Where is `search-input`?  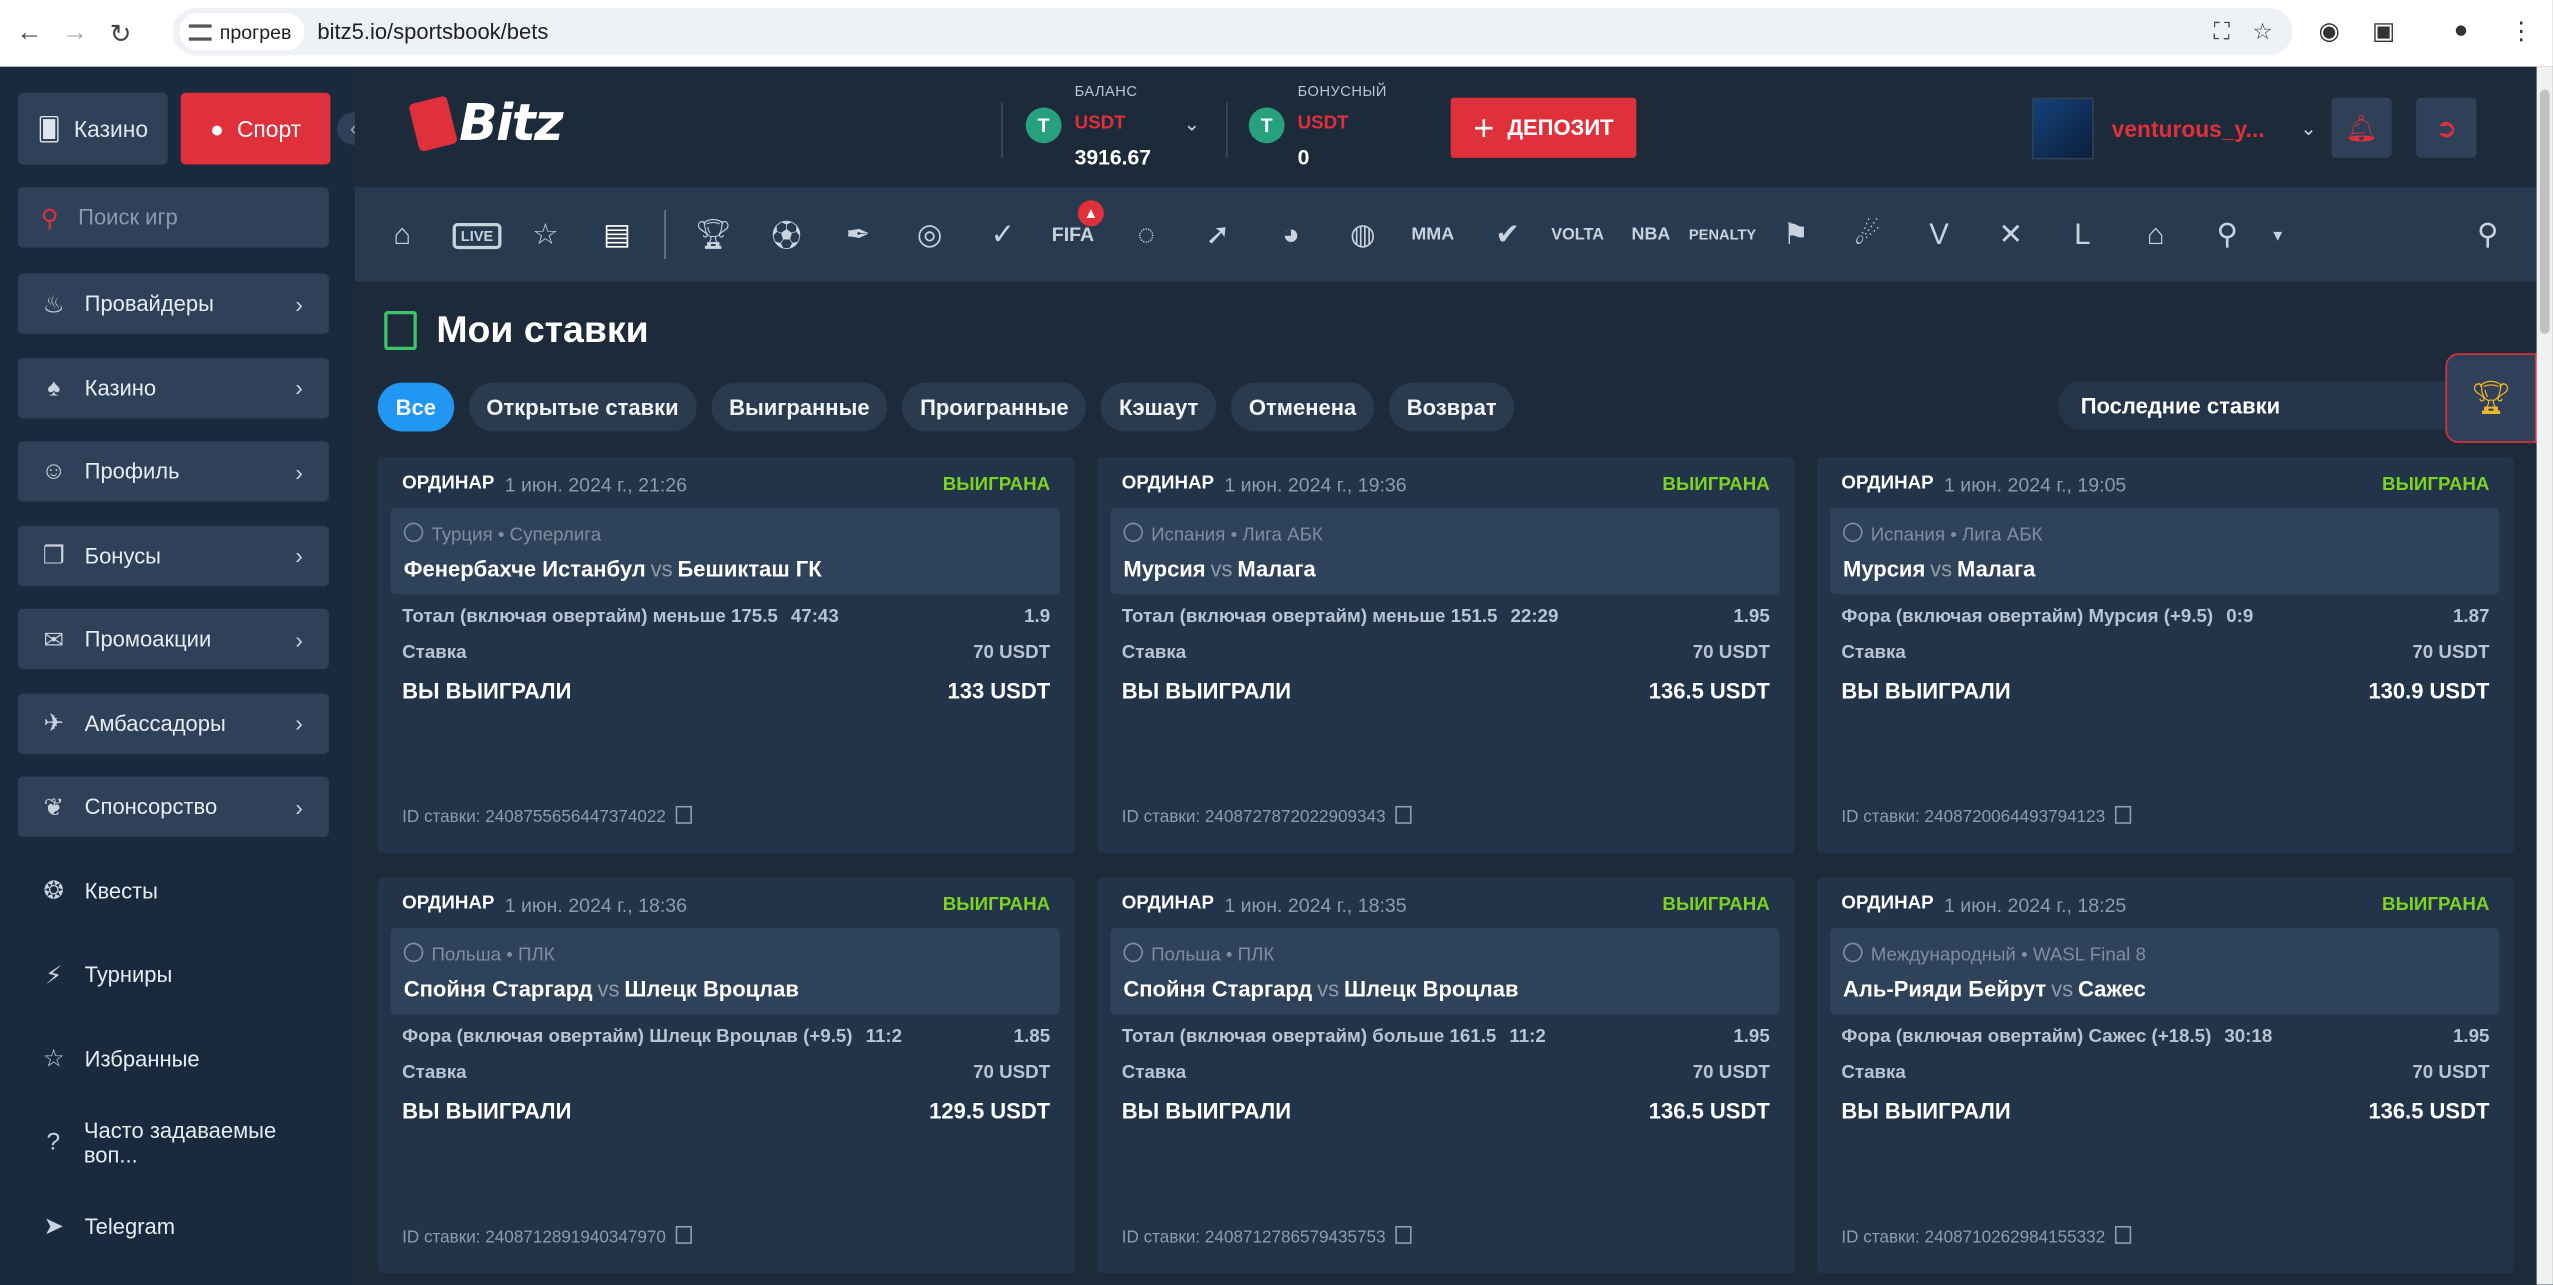 search-input is located at coordinates (192, 217).